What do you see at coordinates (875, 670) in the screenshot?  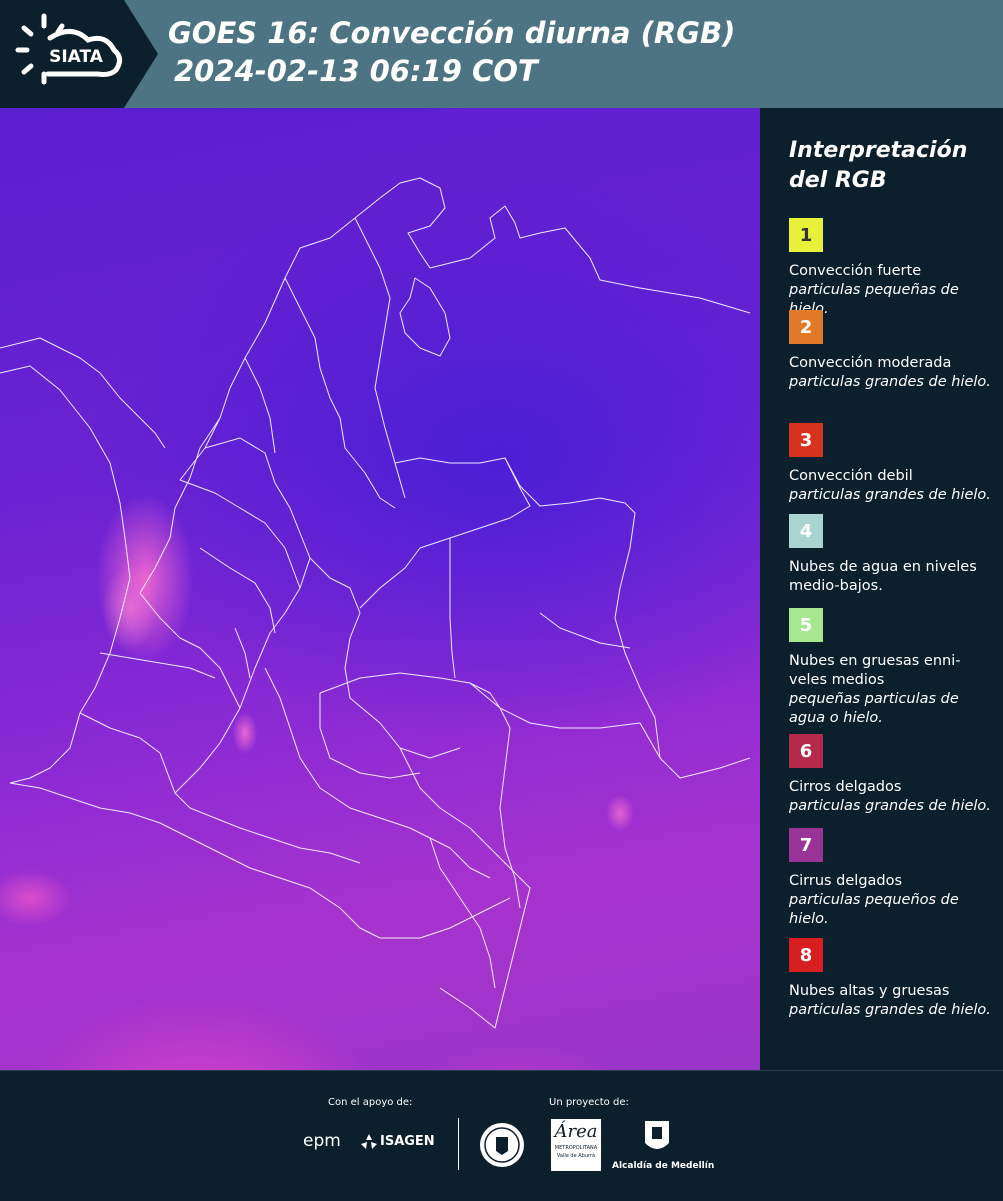 I see `legend-label: Nubes en gruesas enni-veles medios` at bounding box center [875, 670].